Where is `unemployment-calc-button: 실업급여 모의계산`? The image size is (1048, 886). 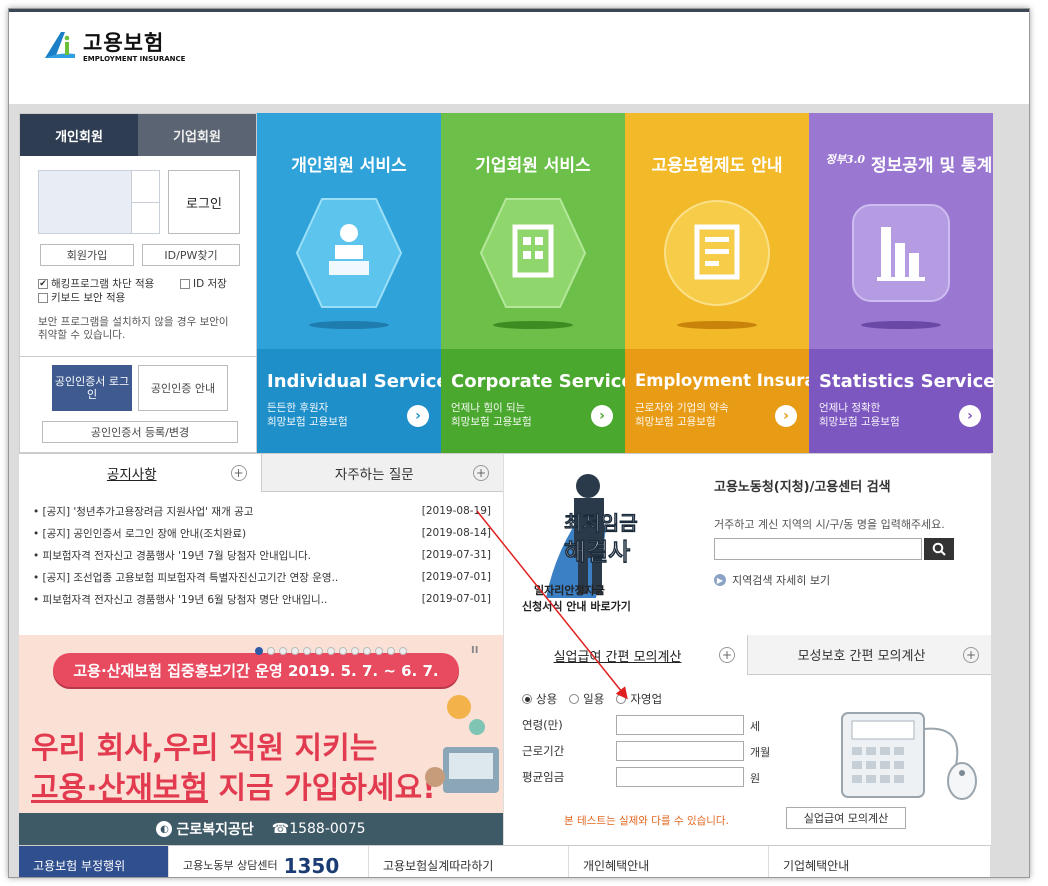 unemployment-calc-button: 실업급여 모의계산 is located at coordinates (846, 818).